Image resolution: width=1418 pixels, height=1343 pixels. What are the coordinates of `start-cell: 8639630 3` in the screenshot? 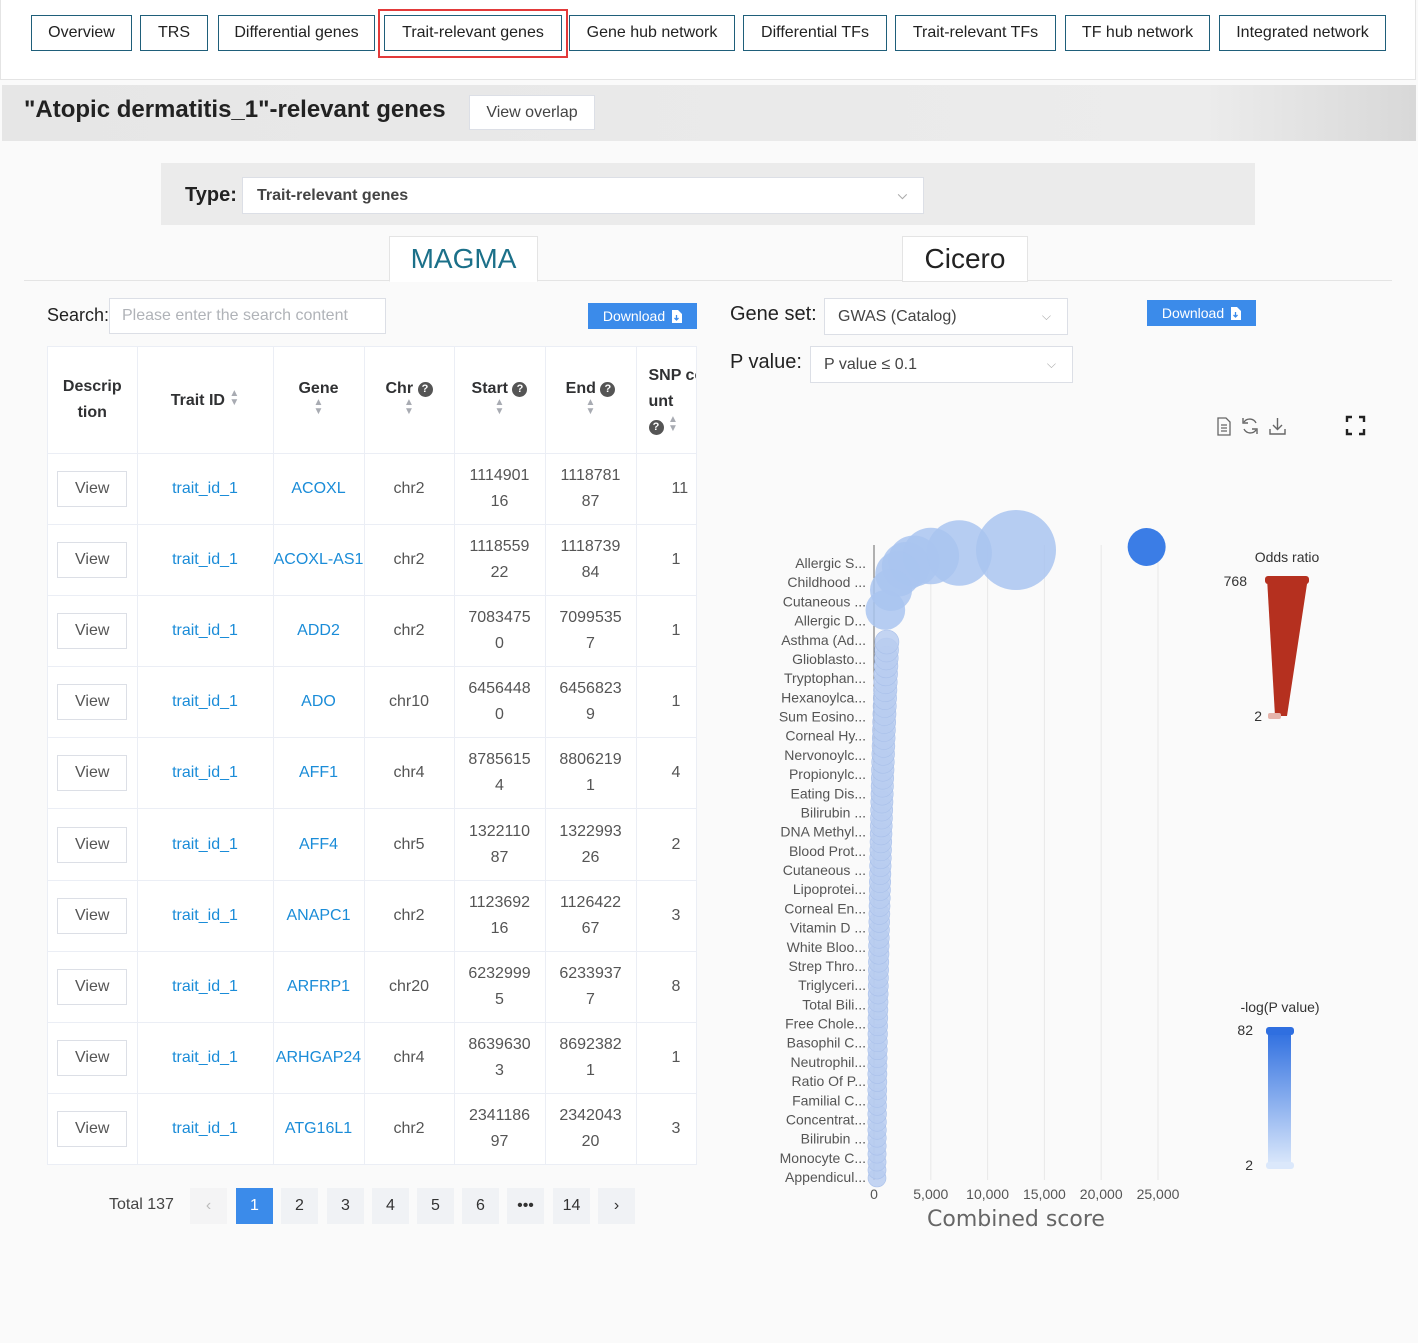 It's located at (500, 1058).